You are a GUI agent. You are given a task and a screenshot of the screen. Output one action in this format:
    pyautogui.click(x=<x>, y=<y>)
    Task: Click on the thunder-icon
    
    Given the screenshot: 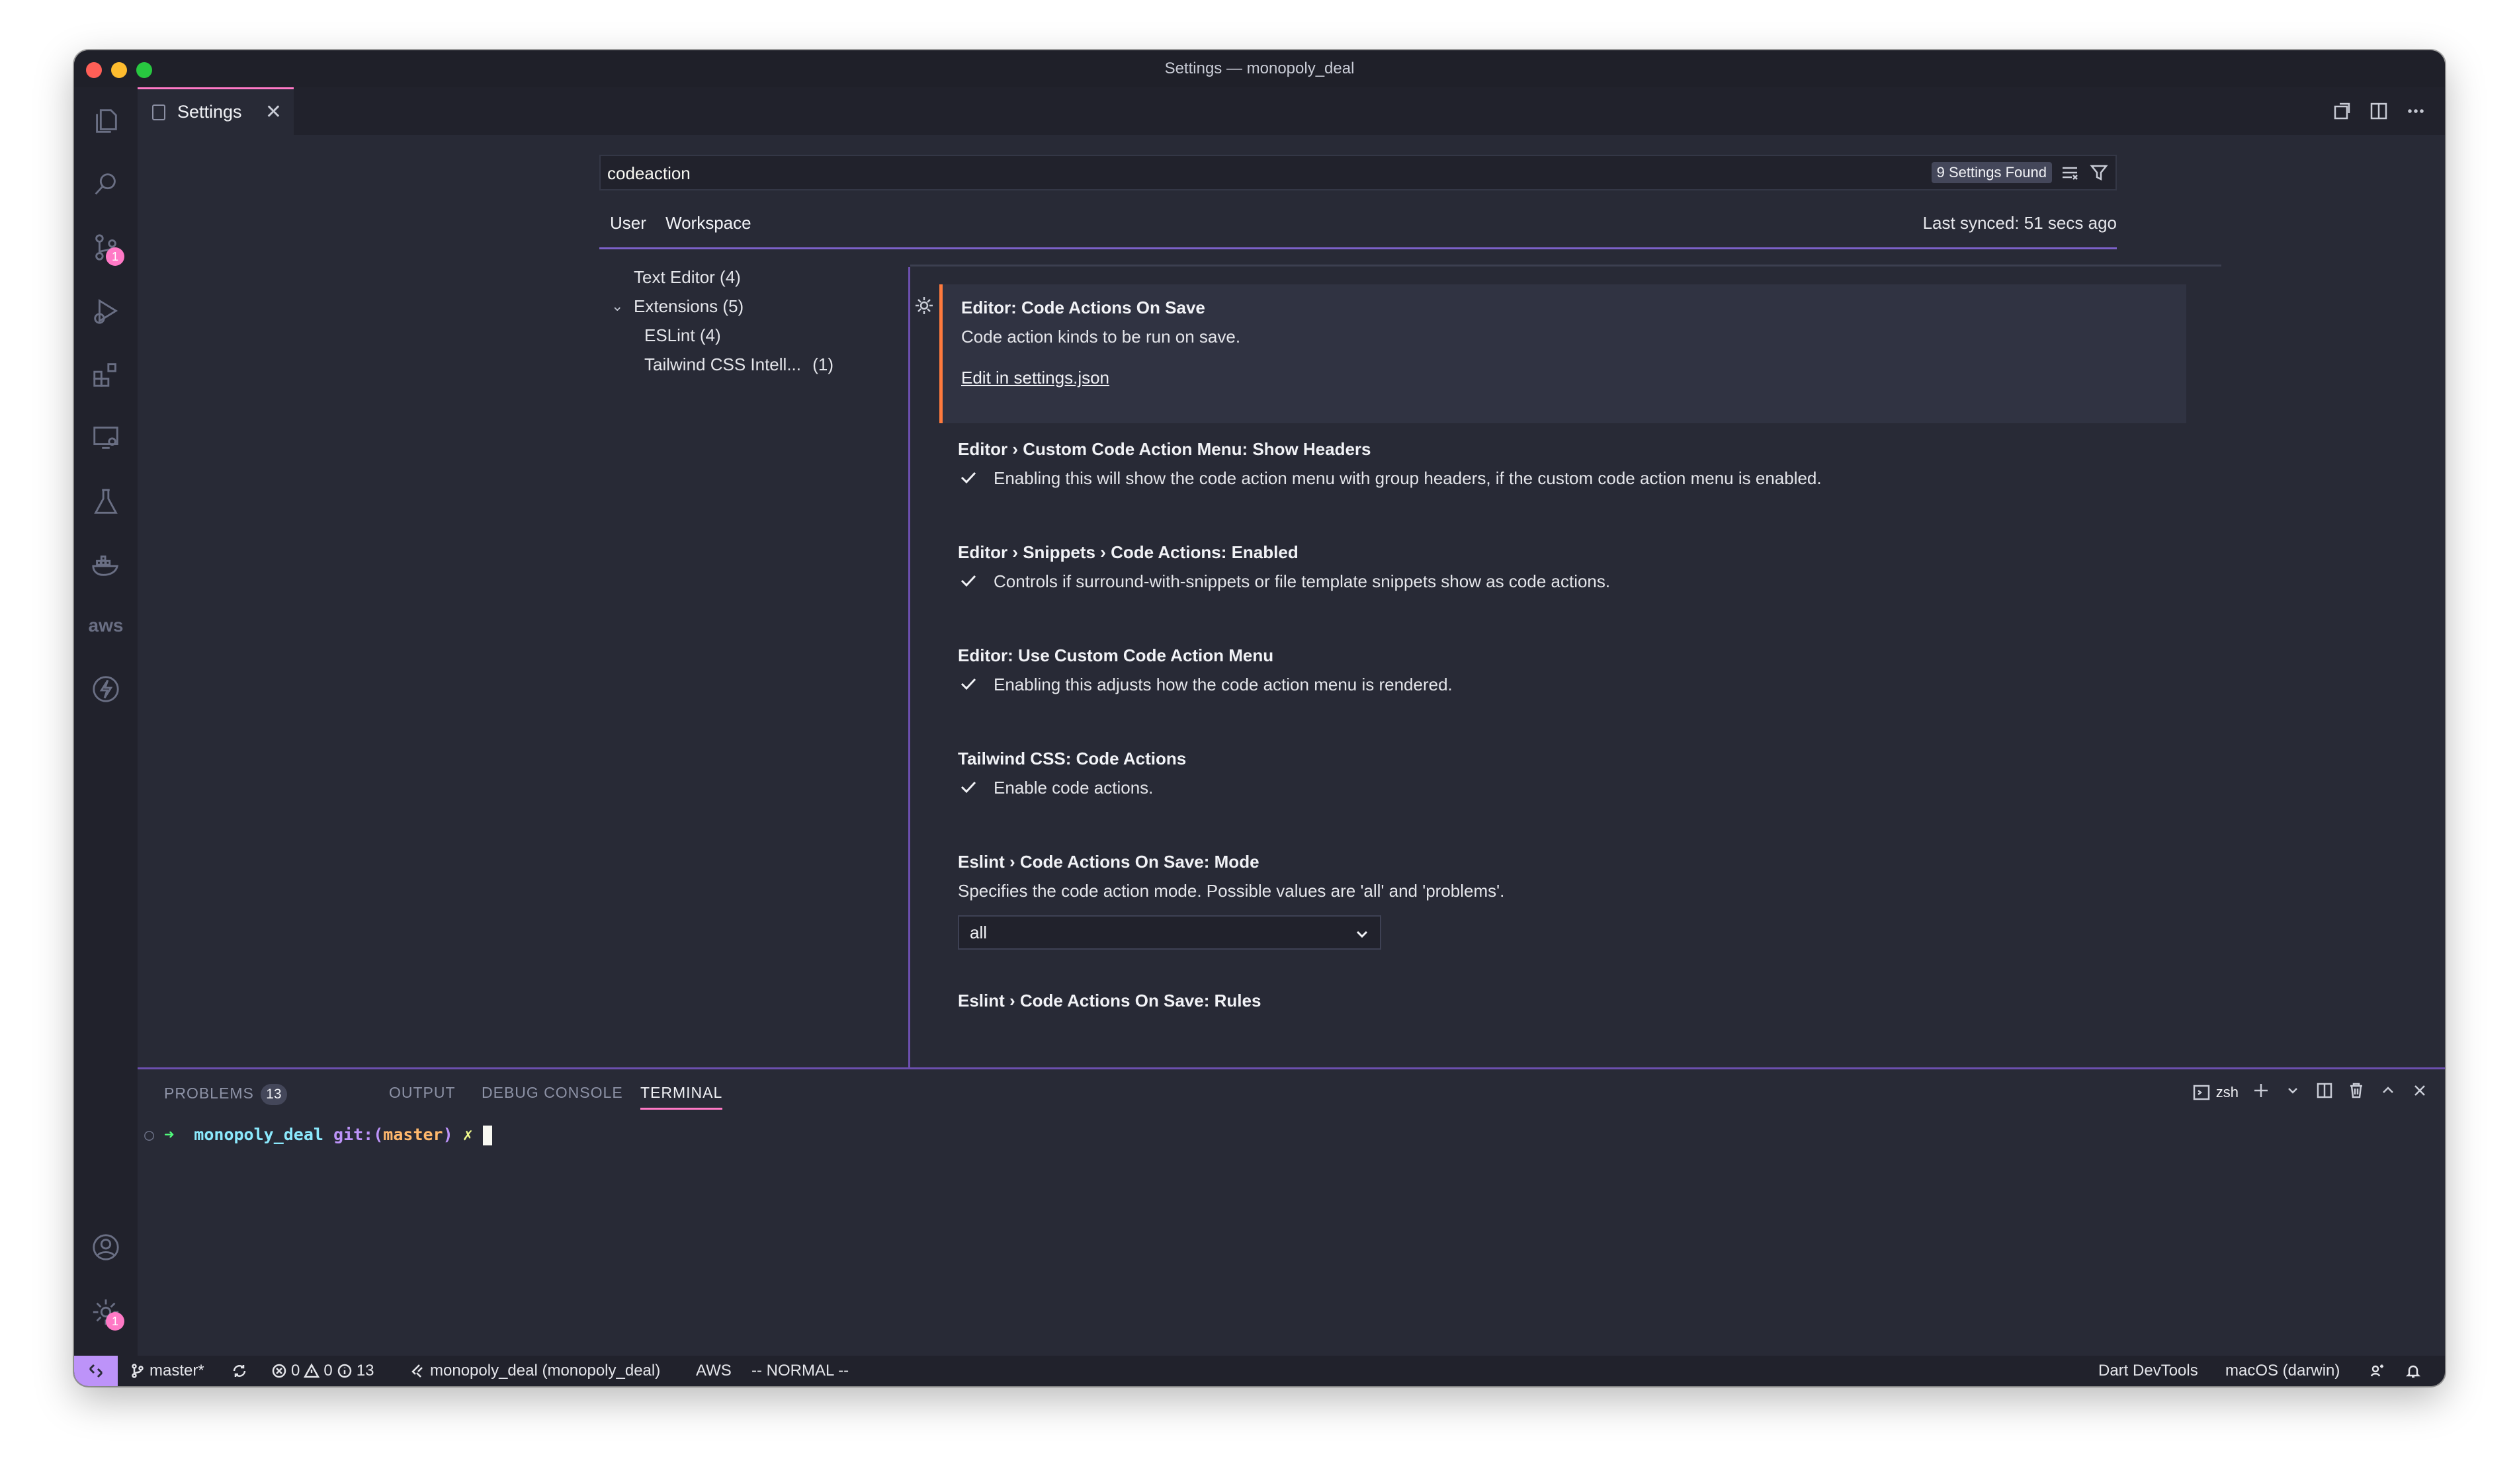 What is the action you would take?
    pyautogui.click(x=106, y=689)
    